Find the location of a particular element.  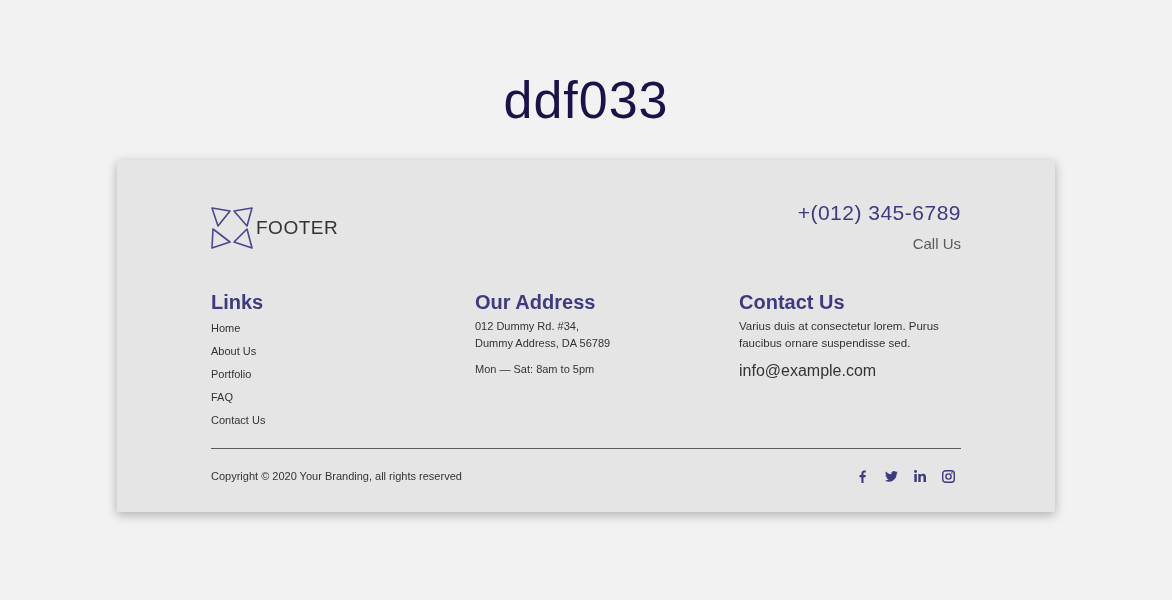

twitter-icon is located at coordinates (891, 476).